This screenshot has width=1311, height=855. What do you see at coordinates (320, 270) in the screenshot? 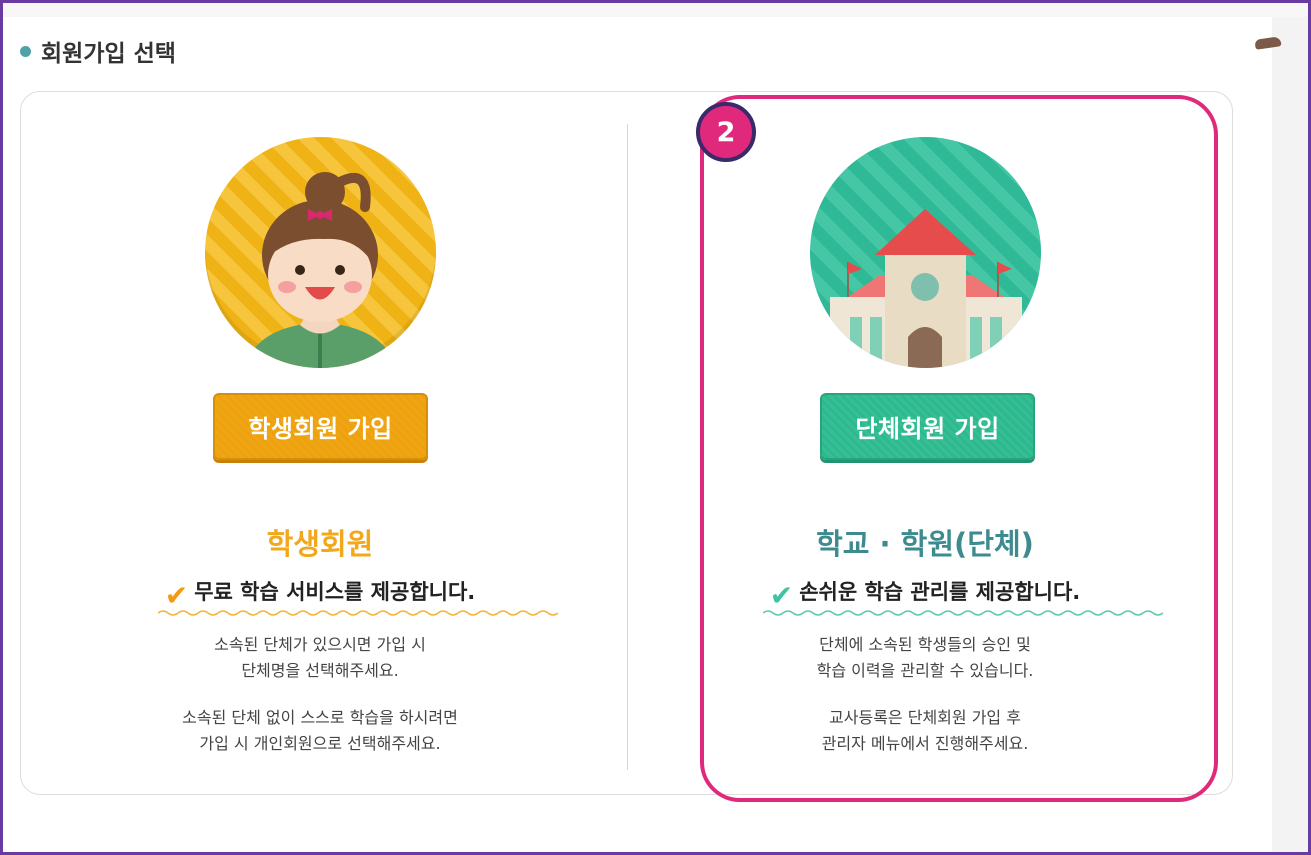
I see `student-girl-icon` at bounding box center [320, 270].